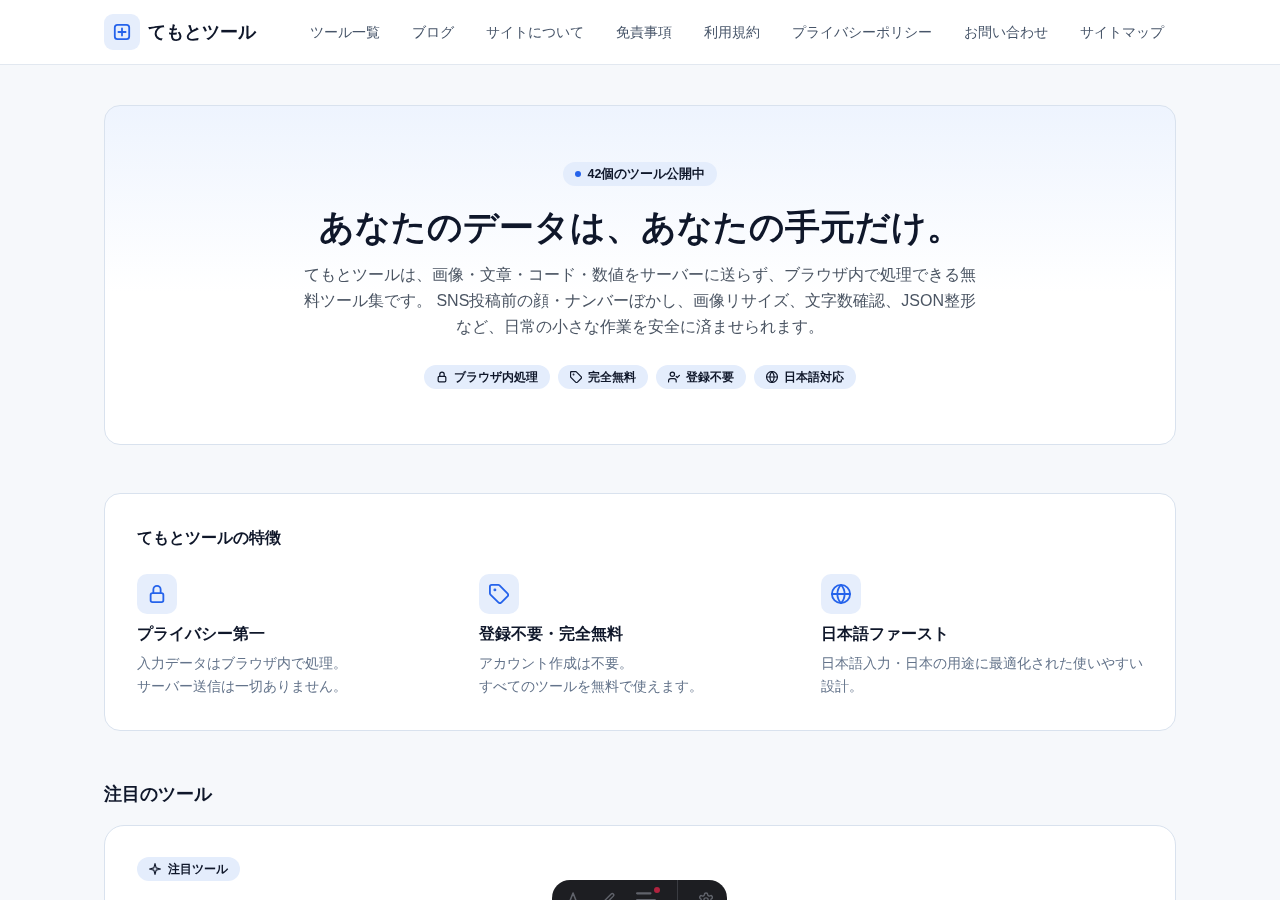 The height and width of the screenshot is (900, 1280). I want to click on nav-link: プライバシーポリシー, so click(862, 32).